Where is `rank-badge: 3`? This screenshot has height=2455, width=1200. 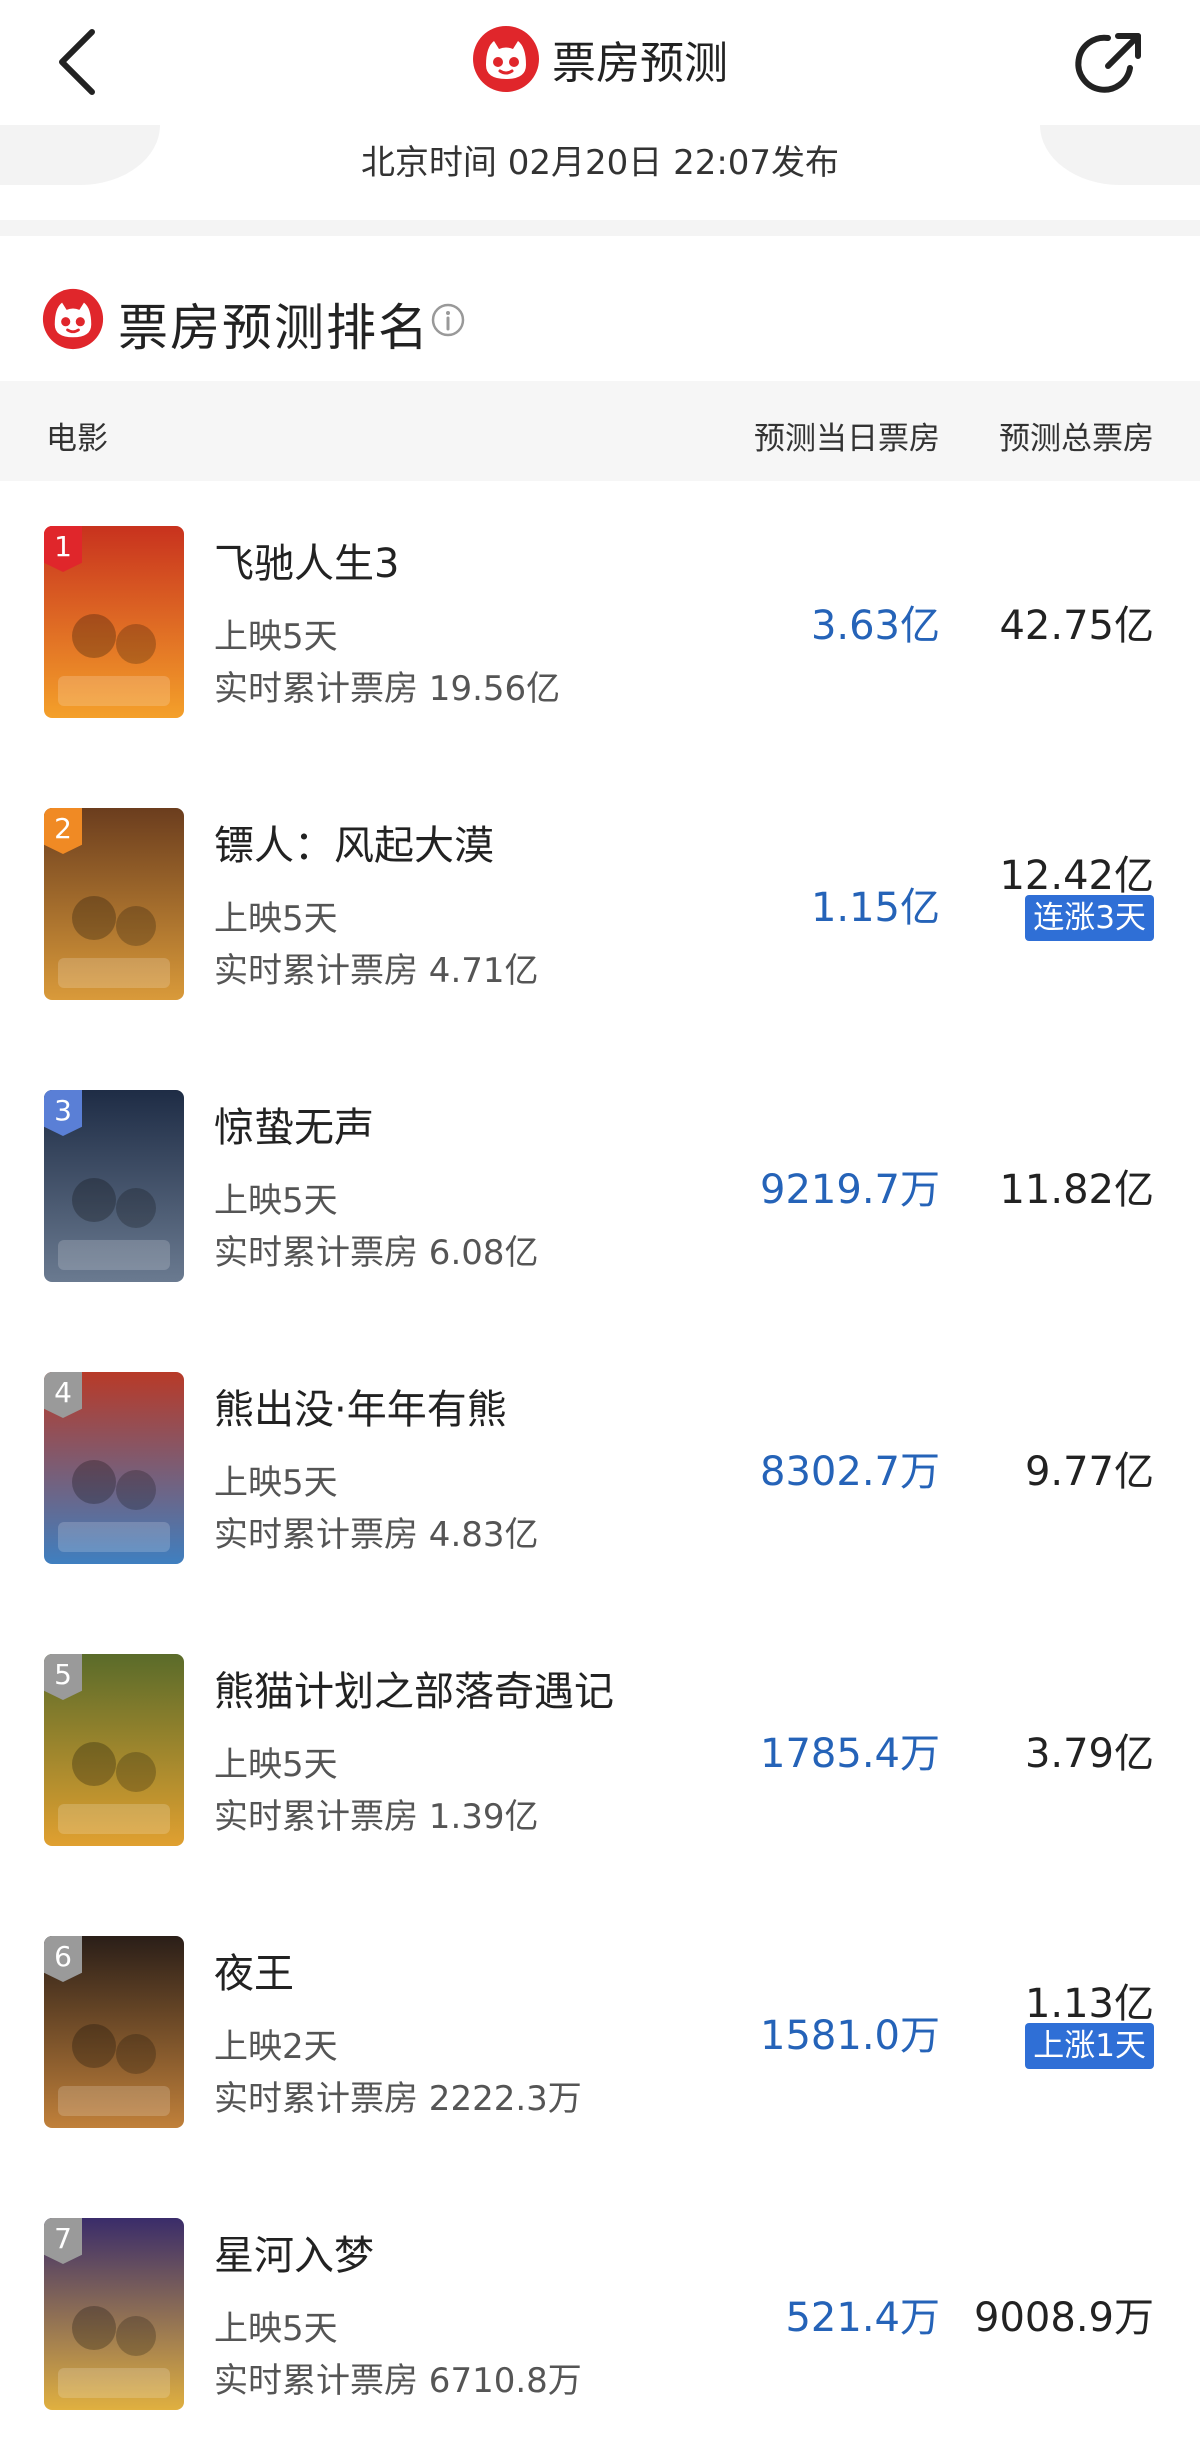 rank-badge: 3 is located at coordinates (63, 1113).